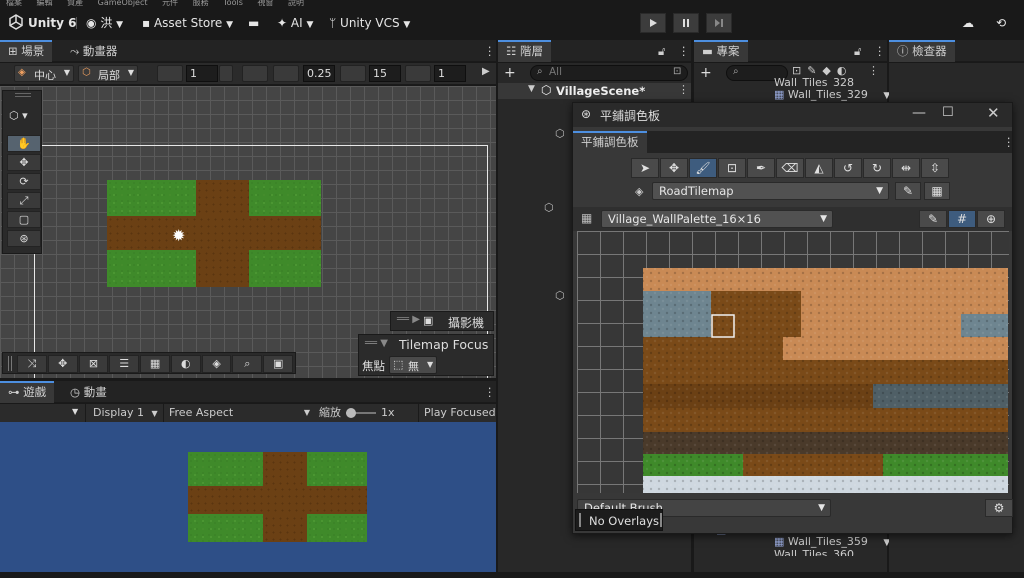 This screenshot has height=578, width=1024. Describe the element at coordinates (610, 142) in the screenshot. I see `tab-tile-palette: 平鋪調色板` at that location.